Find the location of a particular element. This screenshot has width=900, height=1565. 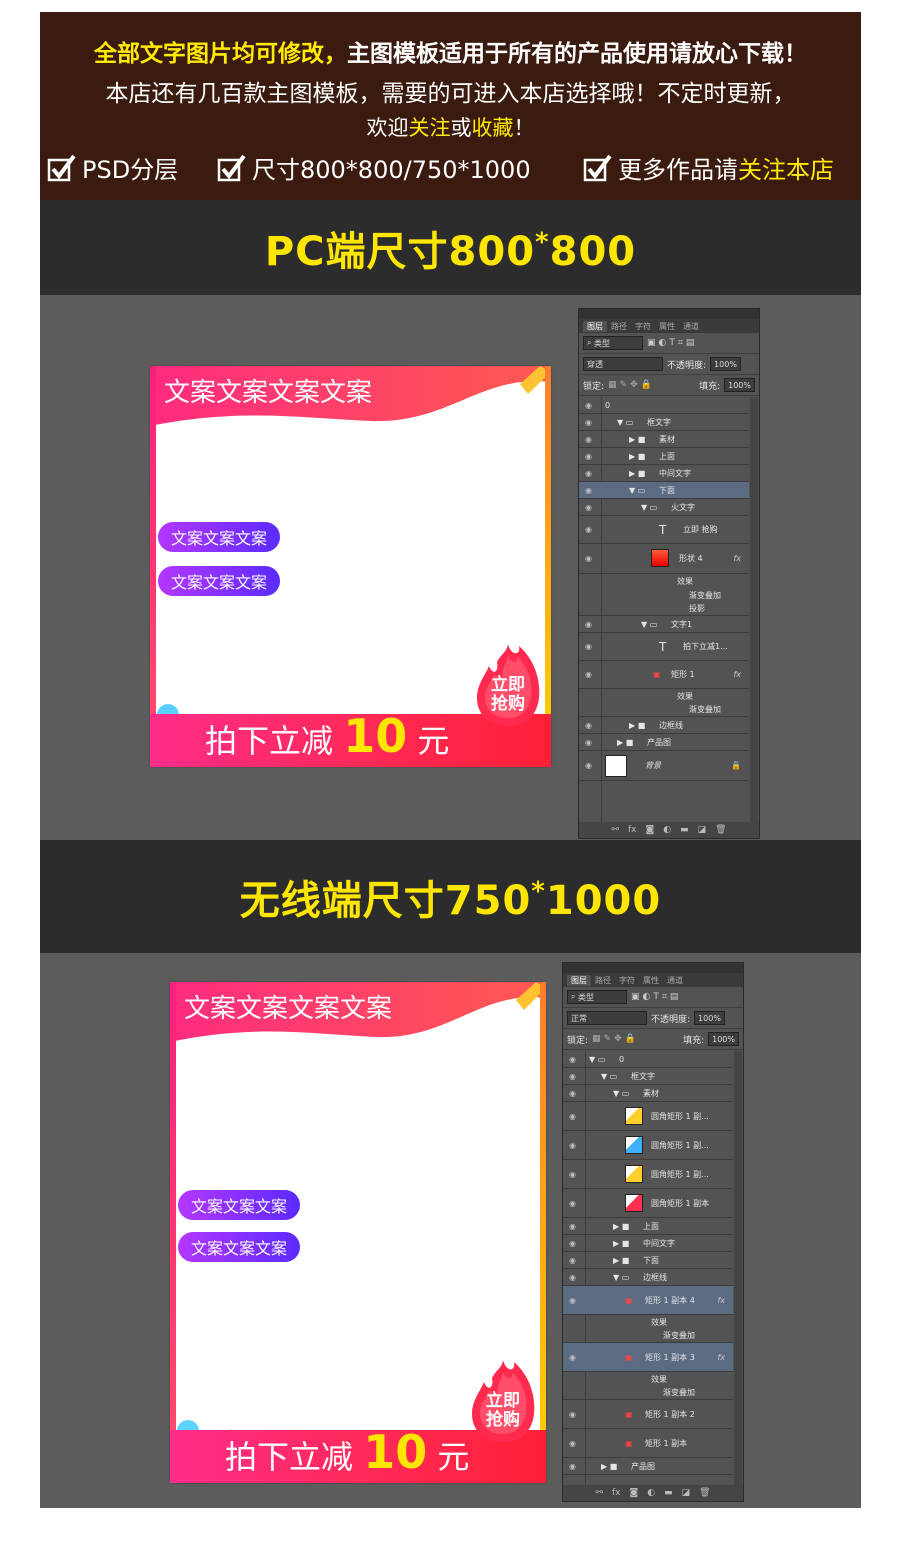

layer-row: ◉ ▶ ■ 边框线 is located at coordinates (664, 725).